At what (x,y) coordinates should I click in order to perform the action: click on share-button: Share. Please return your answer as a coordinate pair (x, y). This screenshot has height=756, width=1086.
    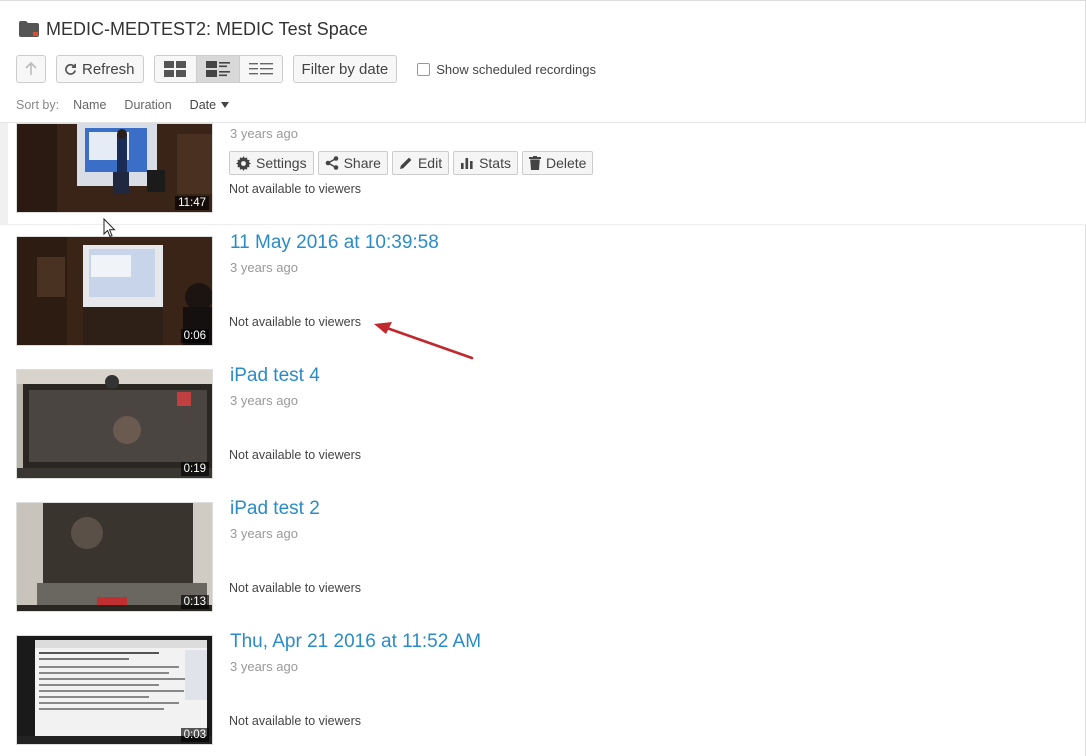
    Looking at the image, I should click on (352, 163).